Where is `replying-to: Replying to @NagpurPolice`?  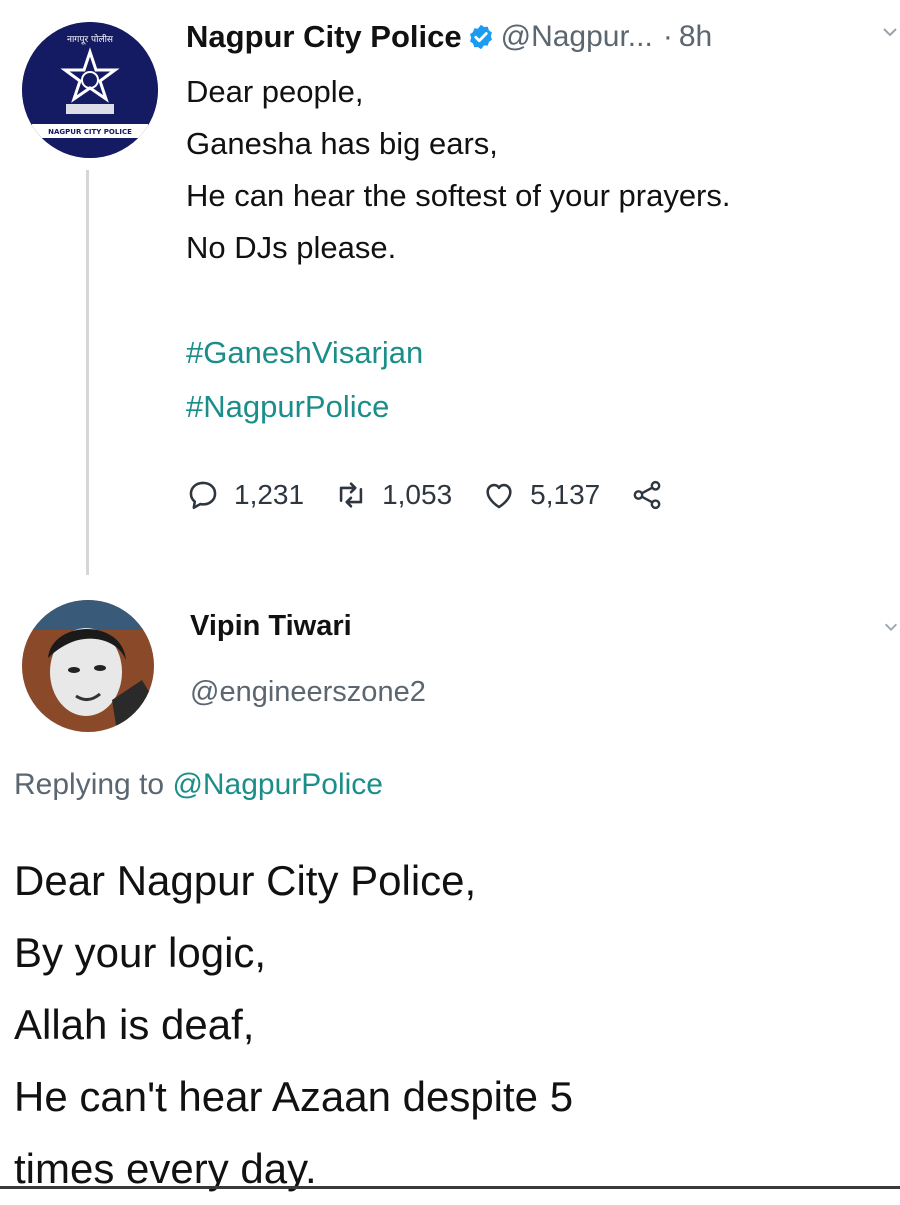
replying-to: Replying to @NagpurPolice is located at coordinates (198, 785).